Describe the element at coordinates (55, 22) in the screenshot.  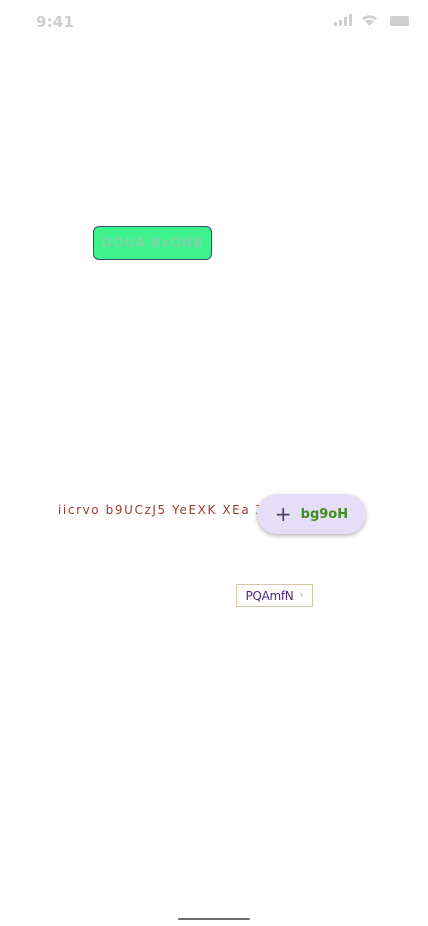
I see `status-time: 9:41` at that location.